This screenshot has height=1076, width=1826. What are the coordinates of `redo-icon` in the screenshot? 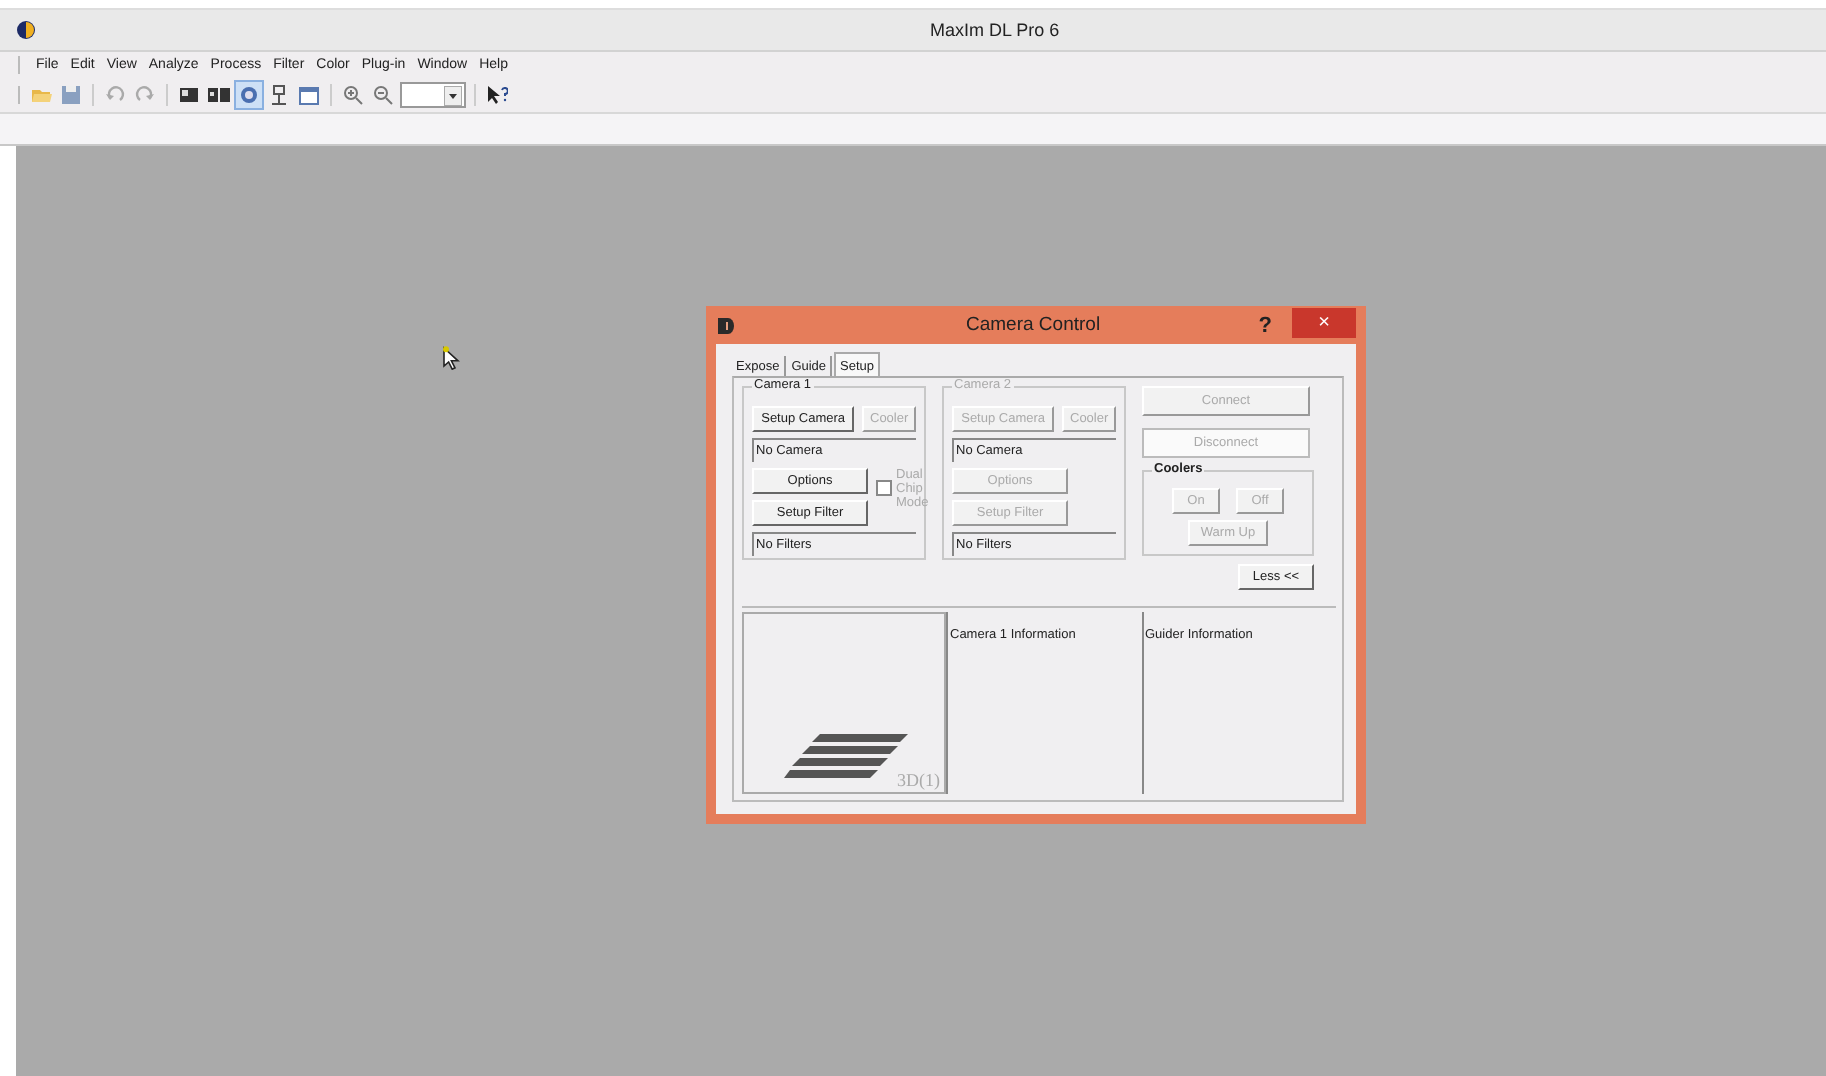 It's located at (145, 95).